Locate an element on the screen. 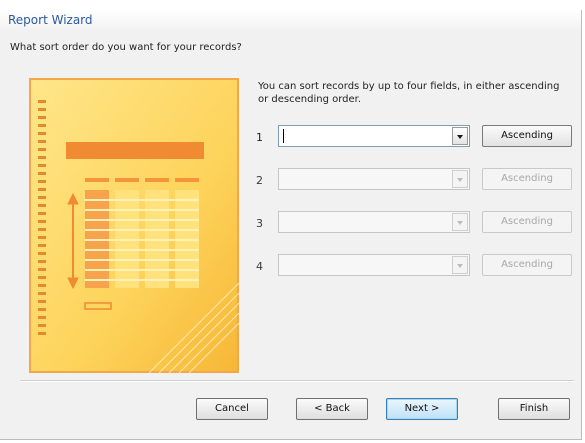  sort-row-2: 2 Ascending is located at coordinates (416, 182).